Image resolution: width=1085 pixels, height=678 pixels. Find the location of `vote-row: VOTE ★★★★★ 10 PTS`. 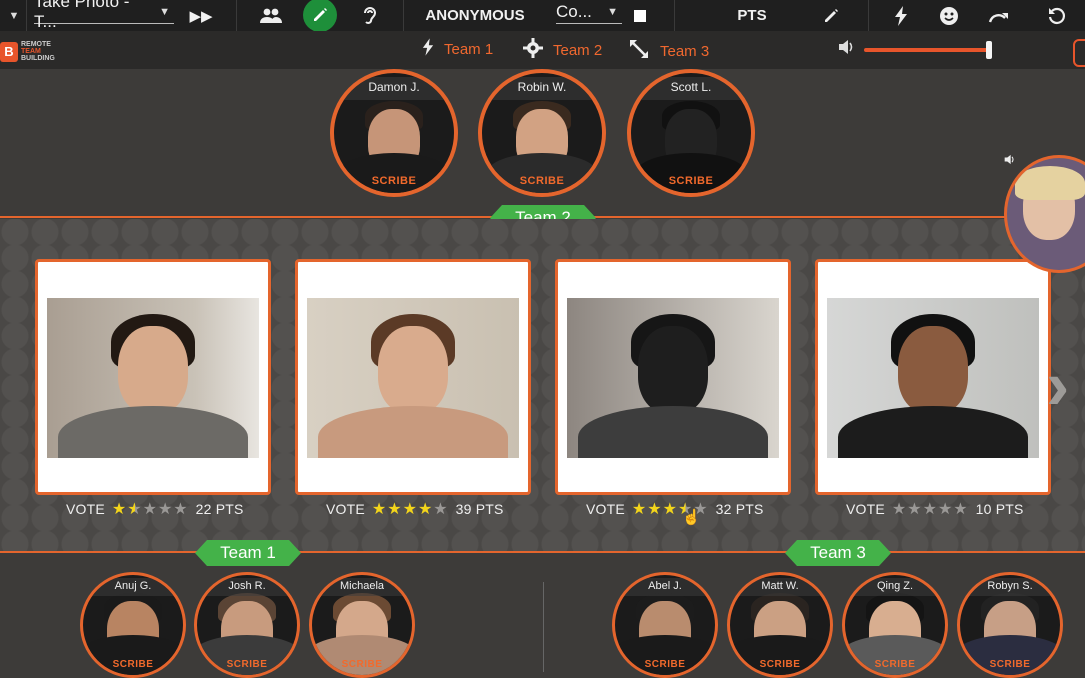

vote-row: VOTE ★★★★★ 10 PTS is located at coordinates (935, 509).